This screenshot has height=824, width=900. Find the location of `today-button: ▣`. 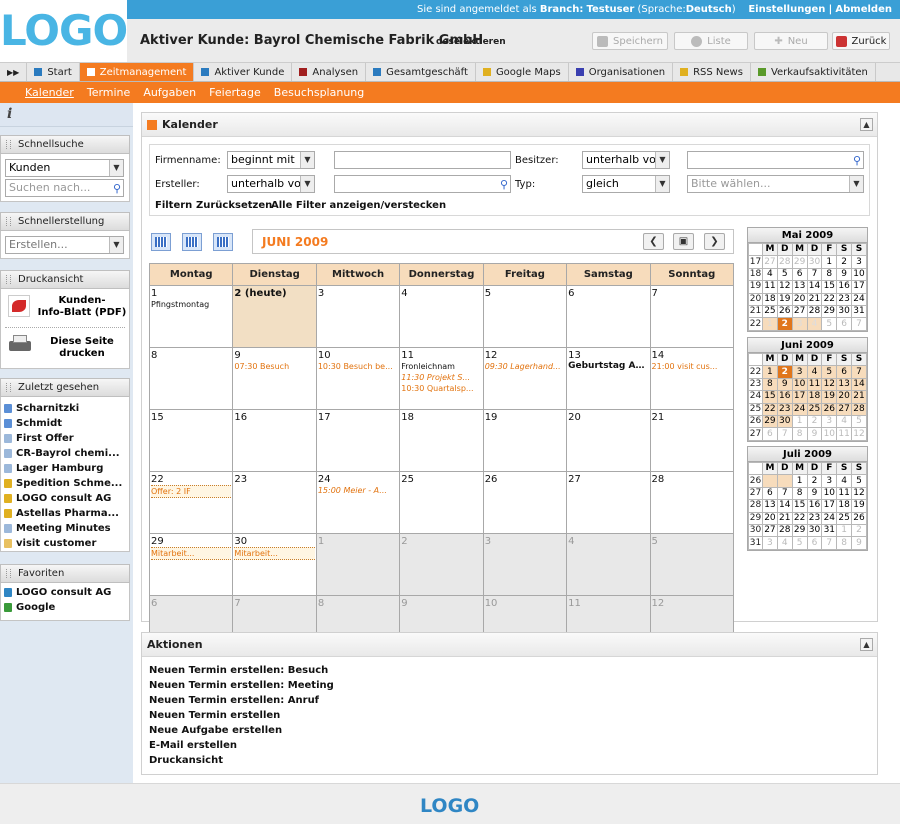

today-button: ▣ is located at coordinates (683, 241).